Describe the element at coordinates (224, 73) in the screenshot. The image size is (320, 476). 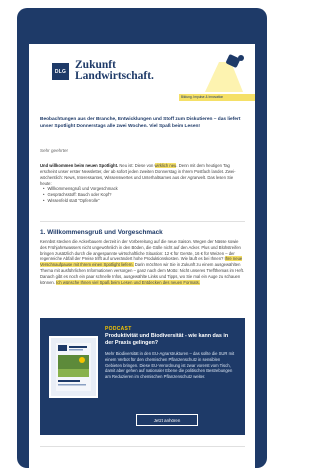
I see `spotlight-lamp-icon` at that location.